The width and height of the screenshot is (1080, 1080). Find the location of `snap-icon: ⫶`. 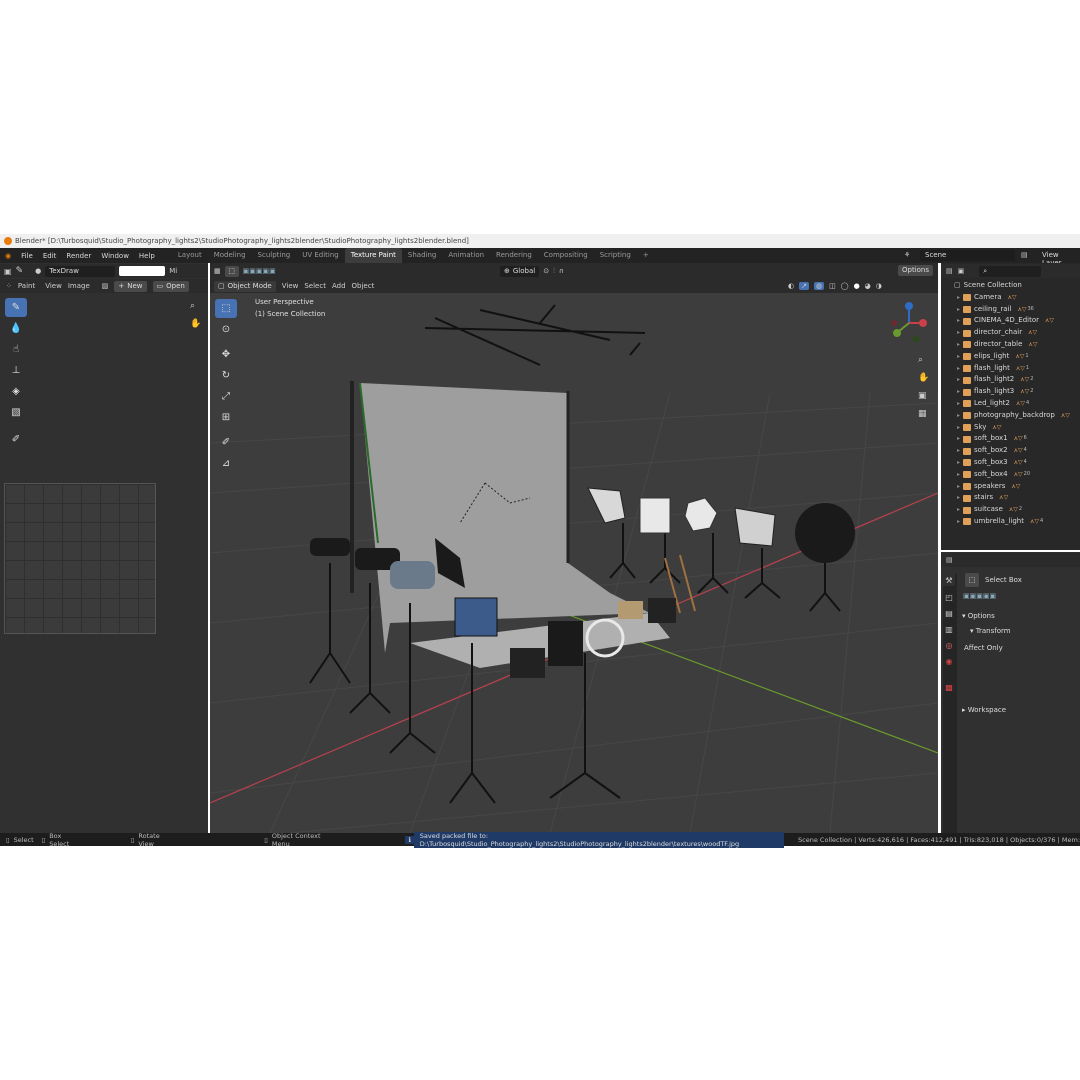

snap-icon: ⫶ is located at coordinates (554, 271).